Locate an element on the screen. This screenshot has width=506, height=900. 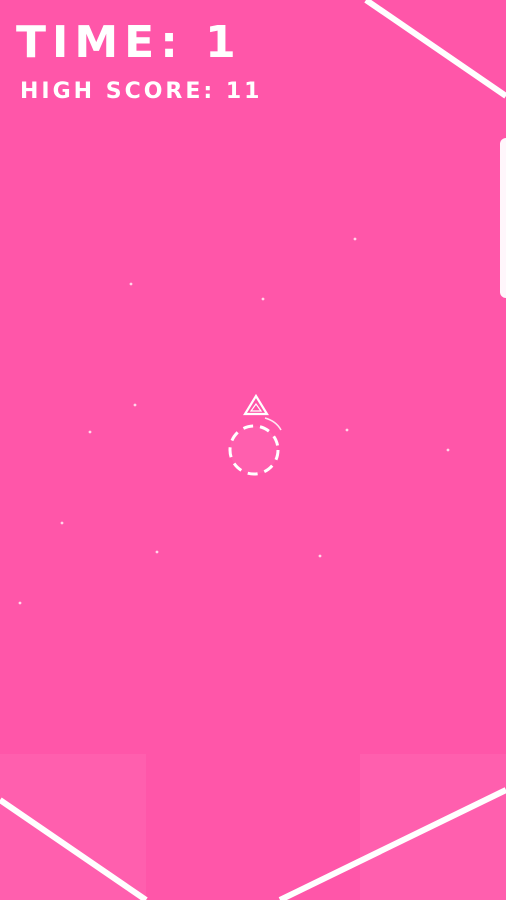
time-counter: TIME: 1 is located at coordinates (129, 42).